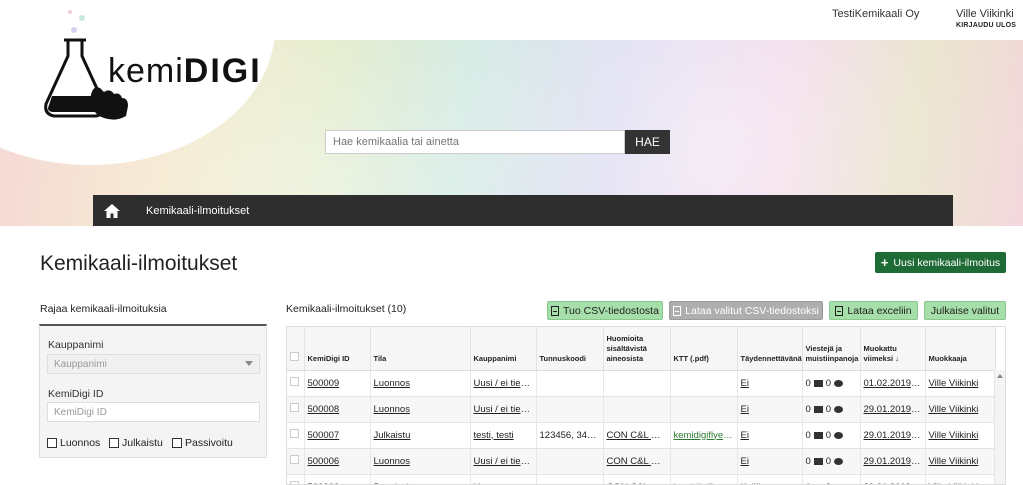 The width and height of the screenshot is (1023, 485). Describe the element at coordinates (570, 349) in the screenshot. I see `header-codes: Tunnuskoodi` at that location.